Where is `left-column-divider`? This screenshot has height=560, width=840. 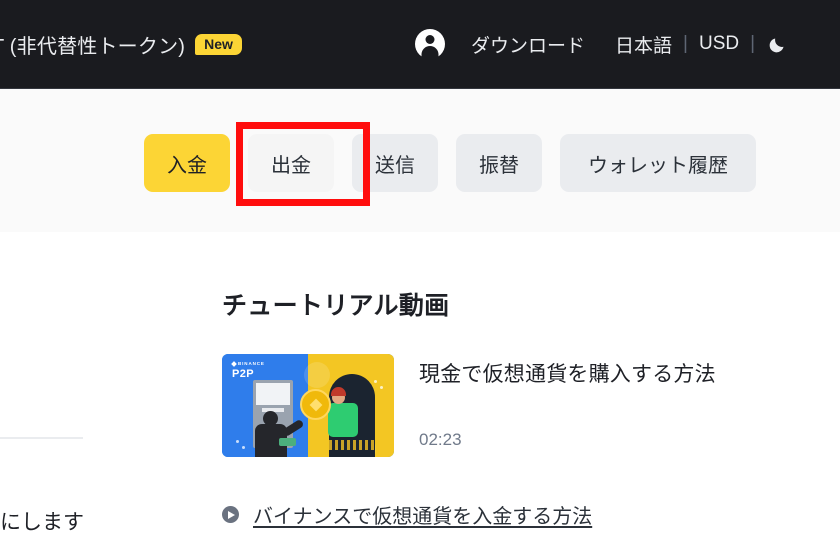
left-column-divider is located at coordinates (41, 438).